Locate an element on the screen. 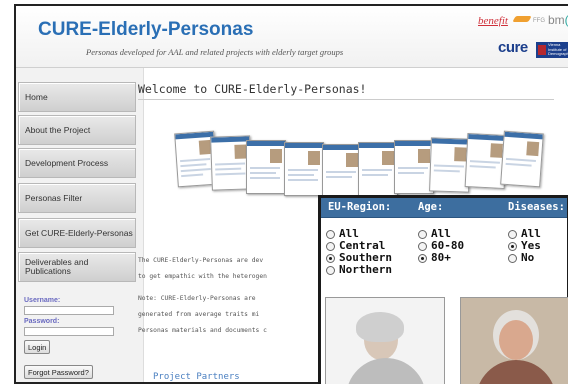 The image size is (568, 384). option-label: Northern is located at coordinates (365, 269).